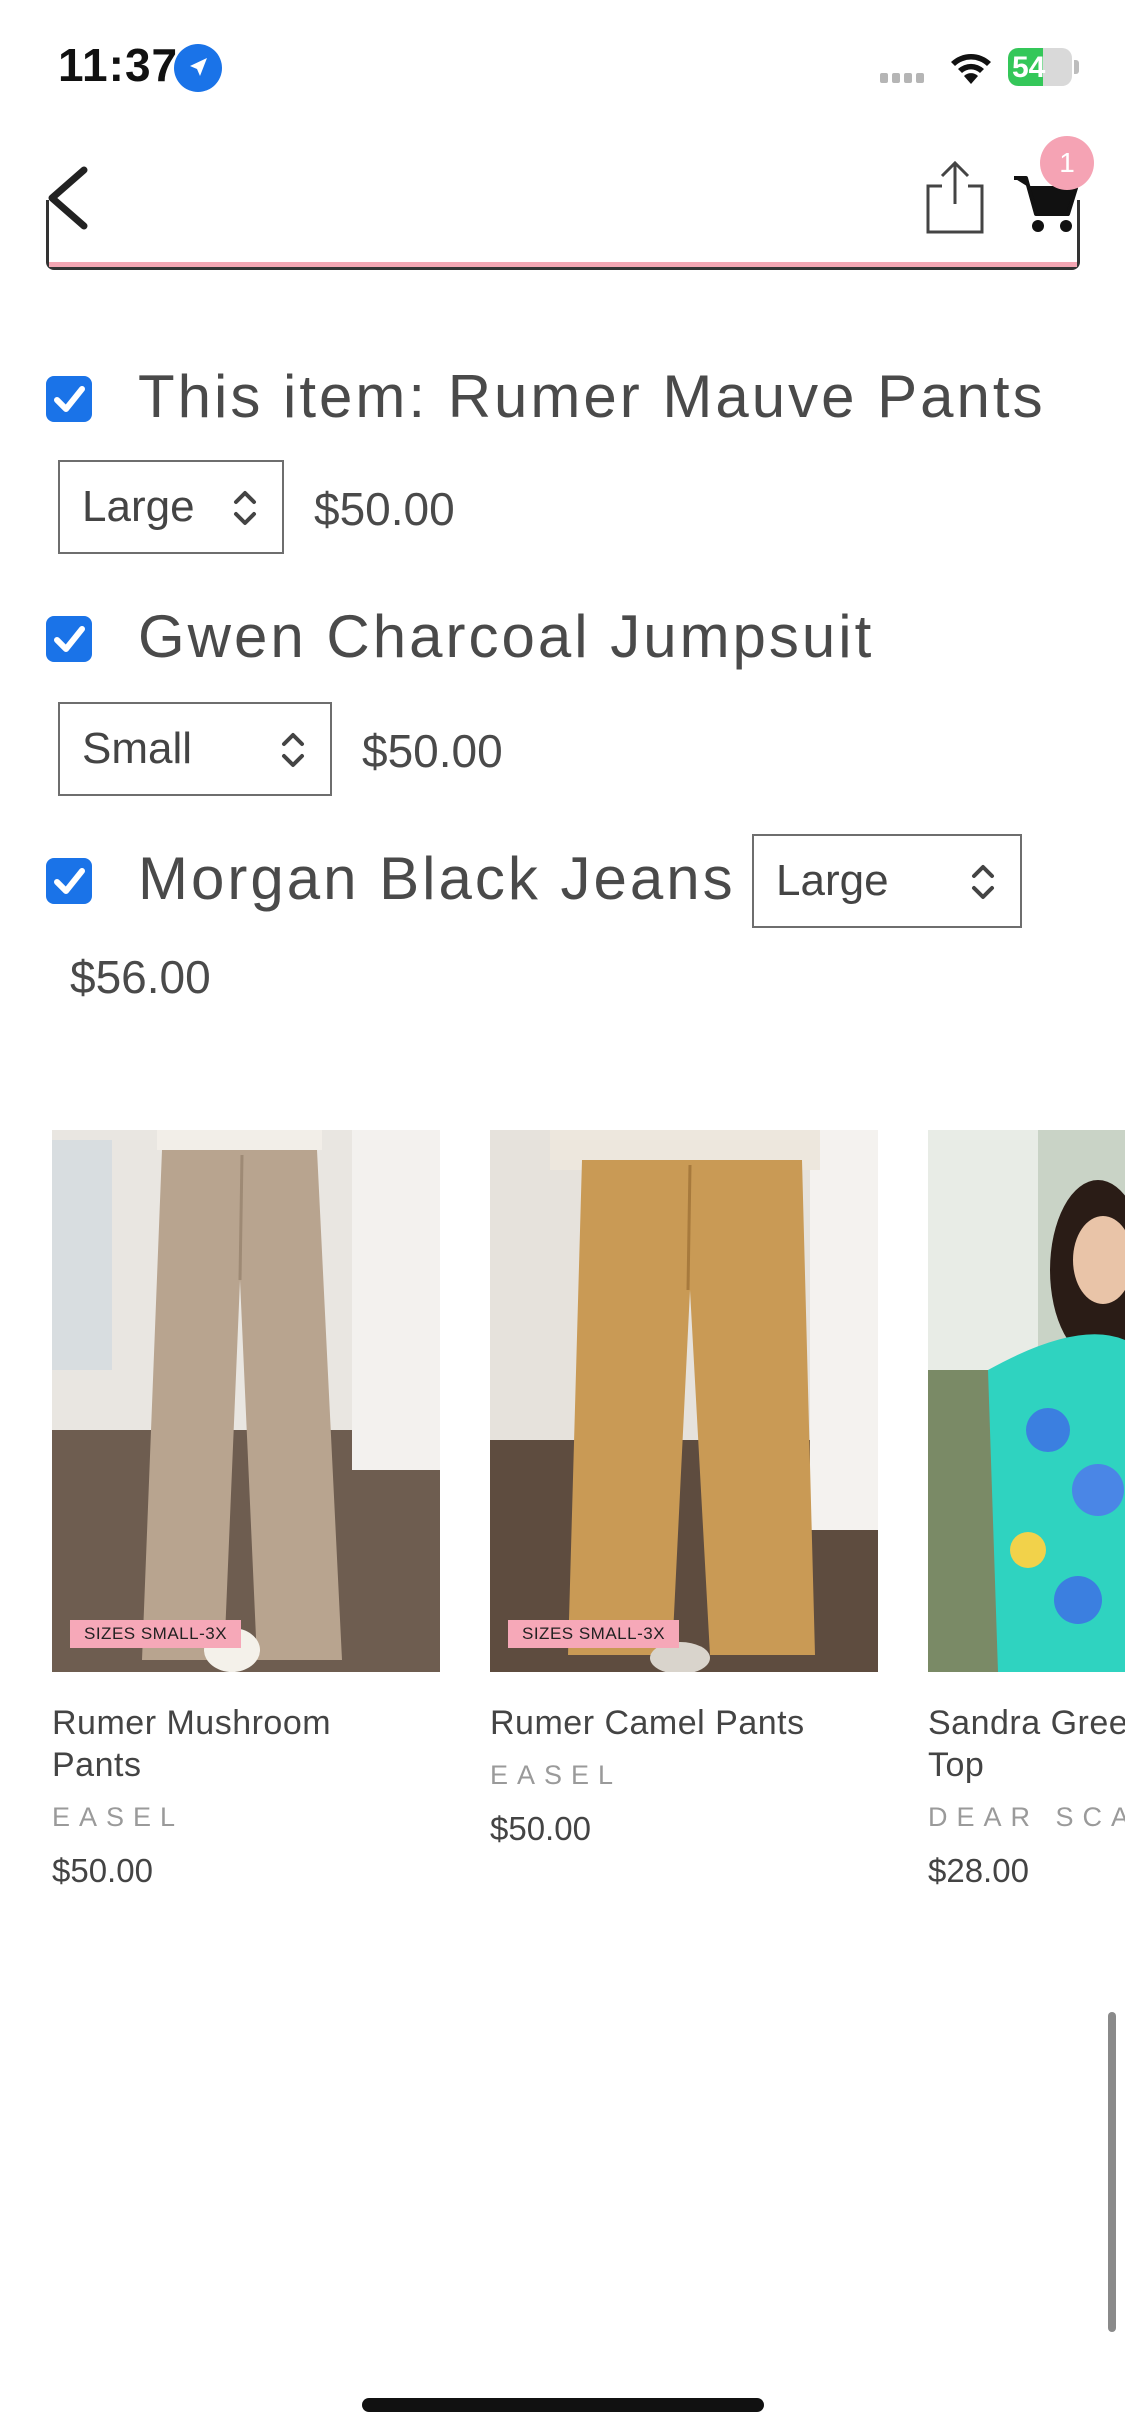  What do you see at coordinates (563, 2405) in the screenshot?
I see `home-indicator` at bounding box center [563, 2405].